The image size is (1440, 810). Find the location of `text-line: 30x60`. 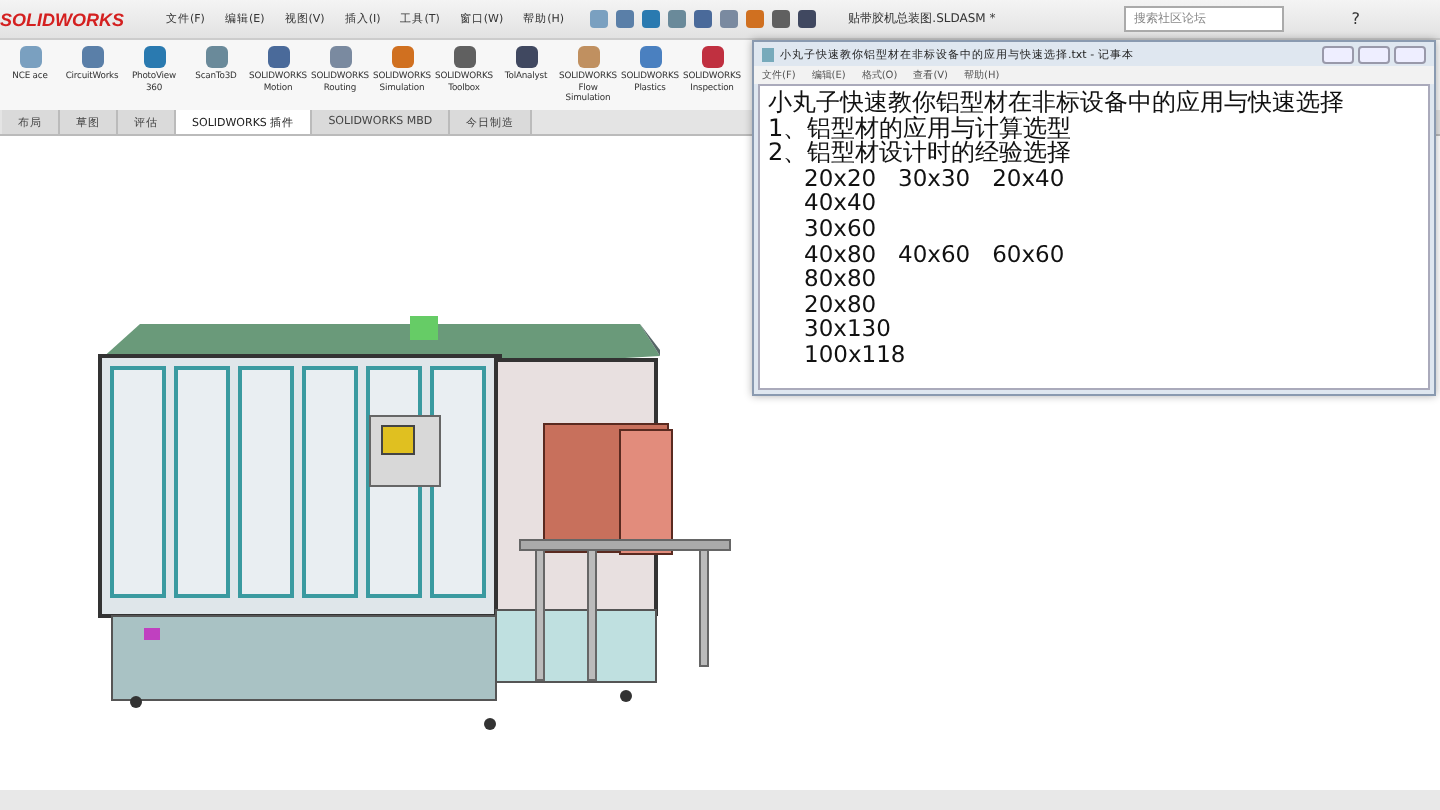

text-line: 30x60 is located at coordinates (840, 228).